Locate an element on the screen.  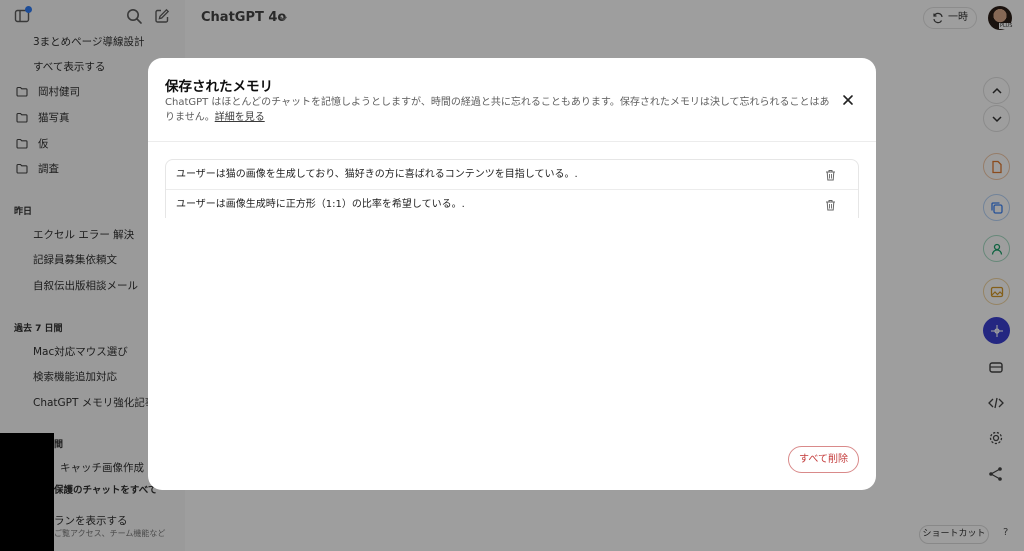
delete-all-button: すべて削除 is located at coordinates (823, 459).